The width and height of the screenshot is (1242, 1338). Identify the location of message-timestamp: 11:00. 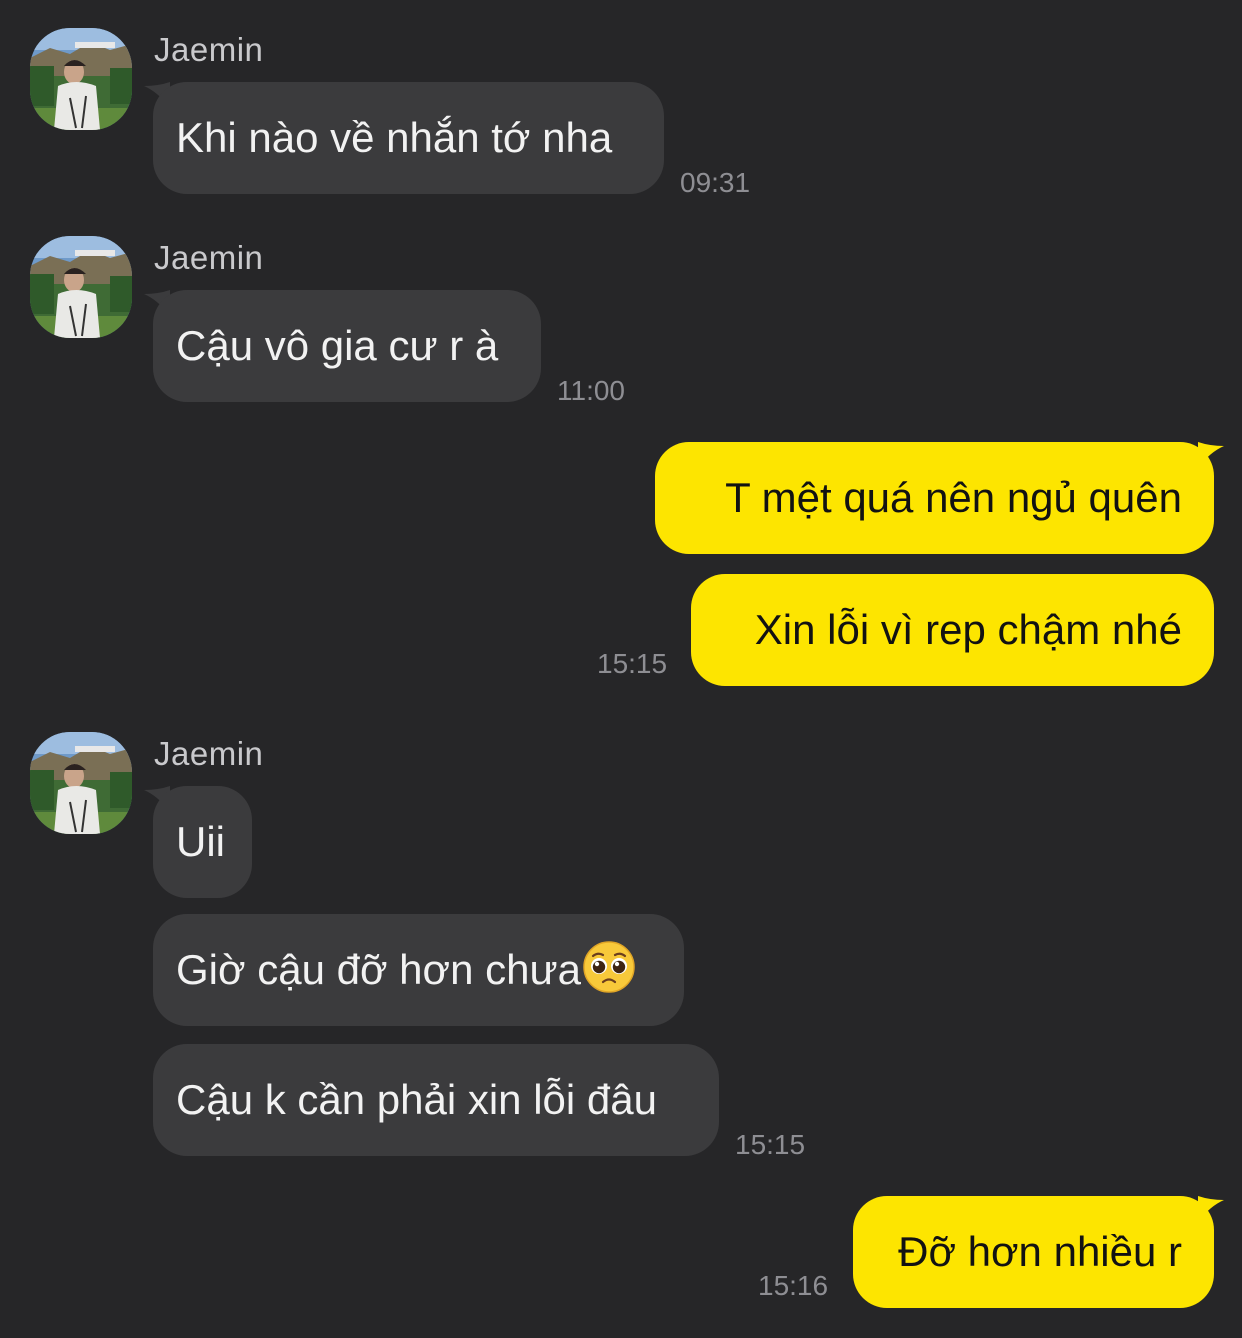
(591, 390).